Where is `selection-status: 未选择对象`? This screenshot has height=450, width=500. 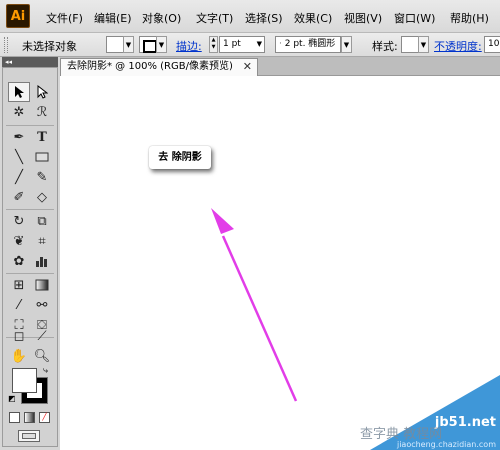
selection-status: 未选择对象 is located at coordinates (49, 46).